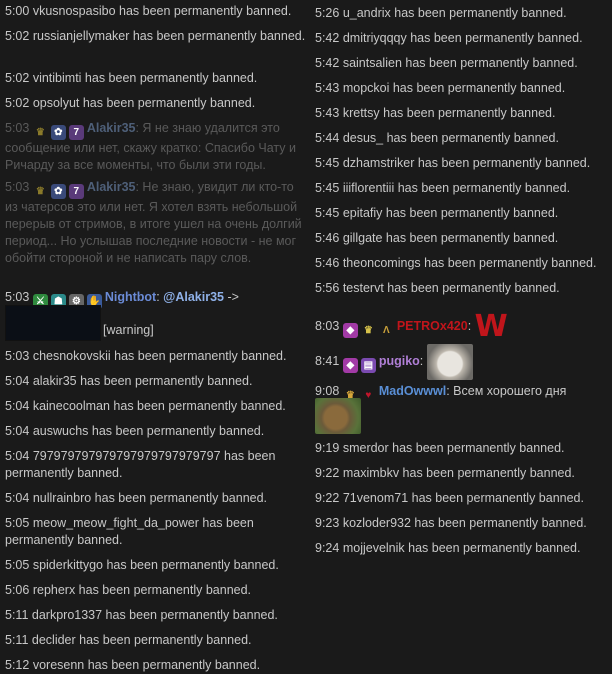  I want to click on message-text: mojjevelnik has been permanently banned., so click(461, 548).